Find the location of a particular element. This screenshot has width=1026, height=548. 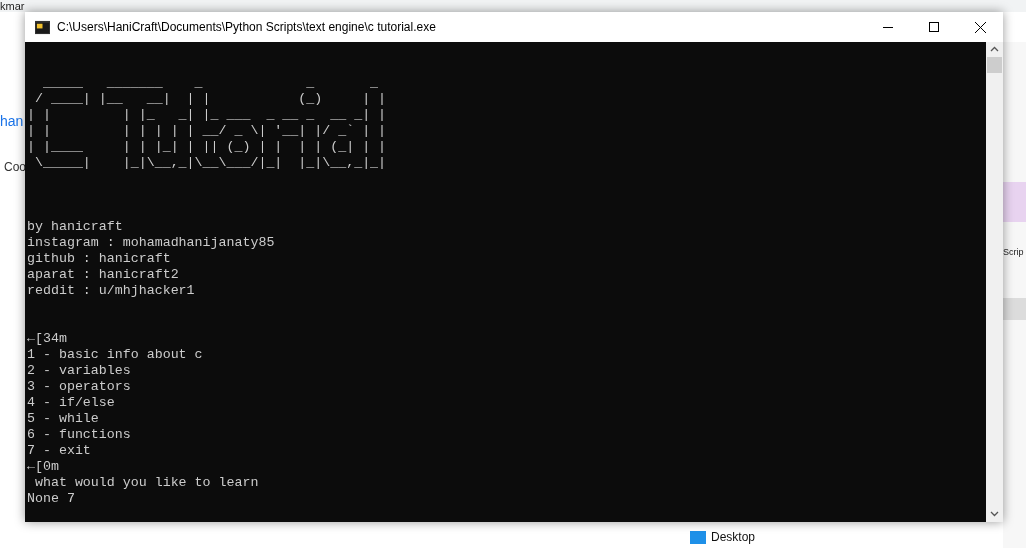

menu-option-line: 3 - operators is located at coordinates (79, 387).